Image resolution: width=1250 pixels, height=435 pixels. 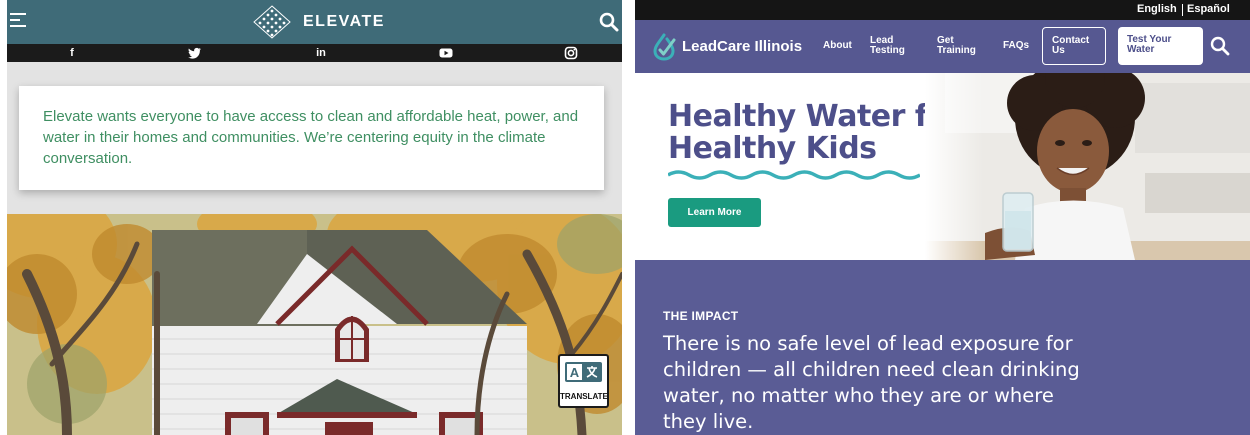 I want to click on language-bar: English Español, so click(x=942, y=10).